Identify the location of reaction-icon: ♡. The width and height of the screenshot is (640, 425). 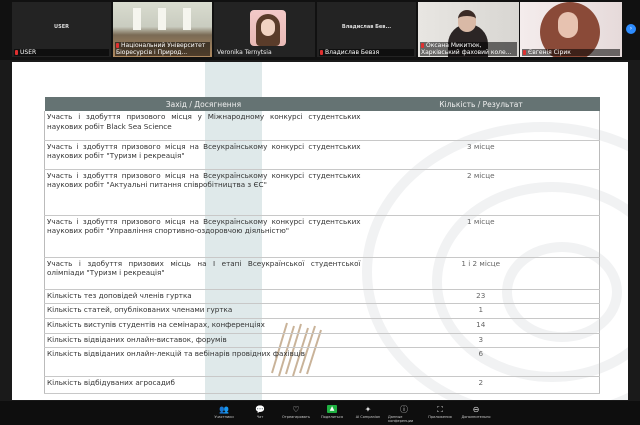
(296, 409).